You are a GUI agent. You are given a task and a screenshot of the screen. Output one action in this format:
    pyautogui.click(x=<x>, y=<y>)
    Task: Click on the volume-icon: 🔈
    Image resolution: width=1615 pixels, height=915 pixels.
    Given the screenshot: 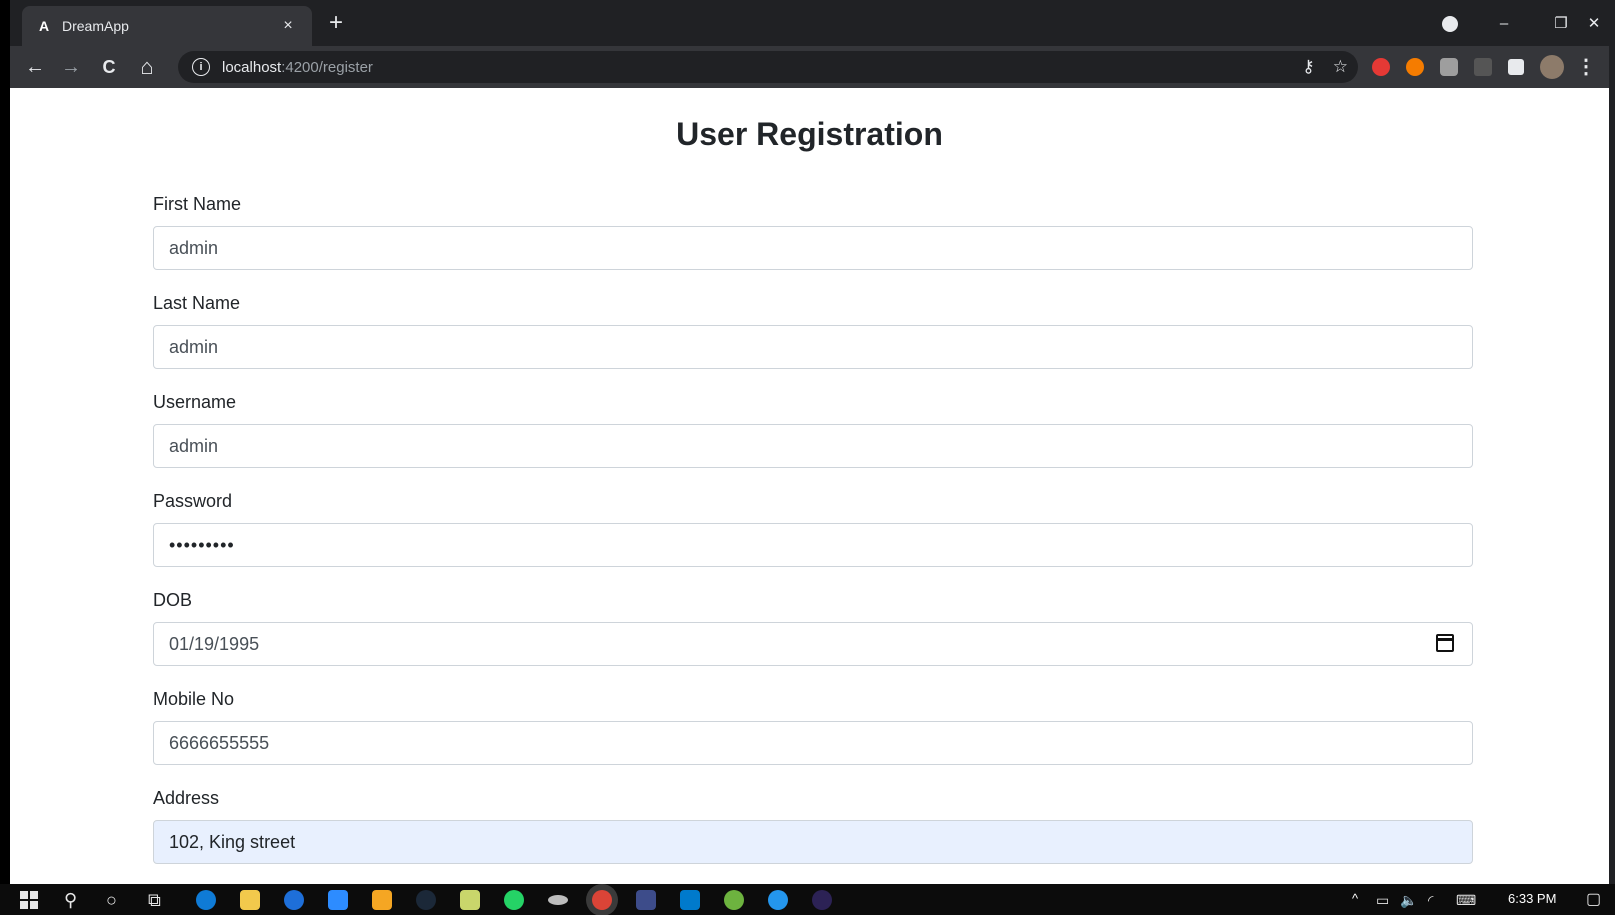 What is the action you would take?
    pyautogui.click(x=1408, y=900)
    